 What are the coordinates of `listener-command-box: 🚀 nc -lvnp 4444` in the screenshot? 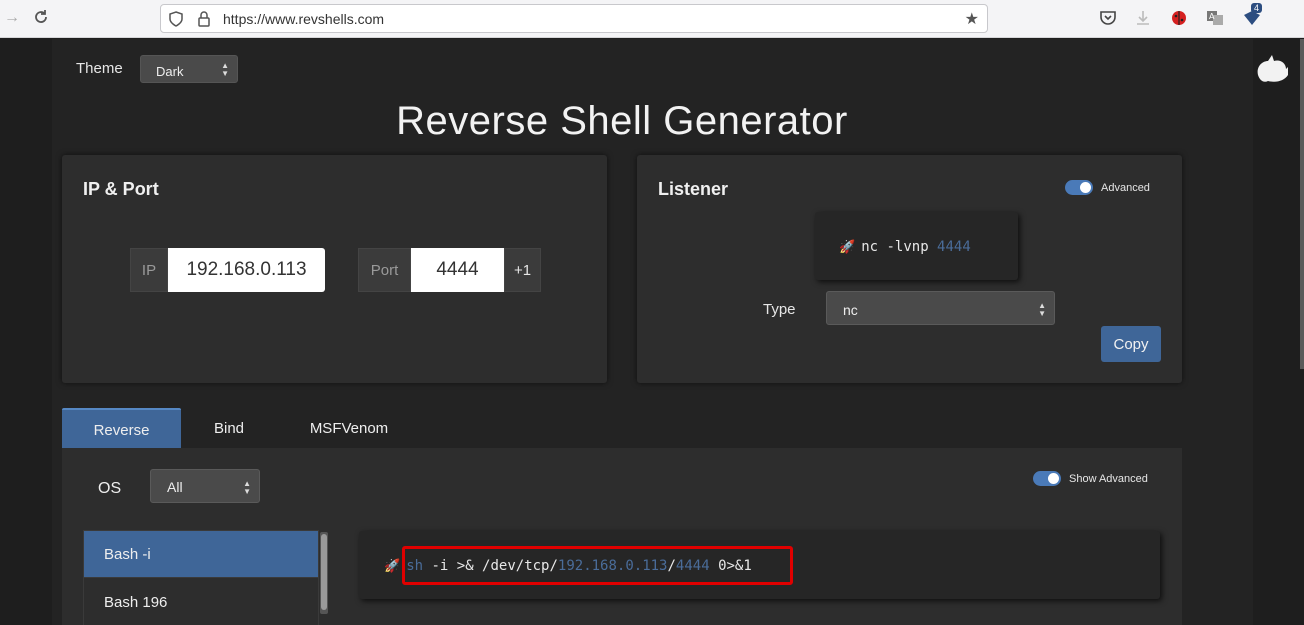 It's located at (916, 246).